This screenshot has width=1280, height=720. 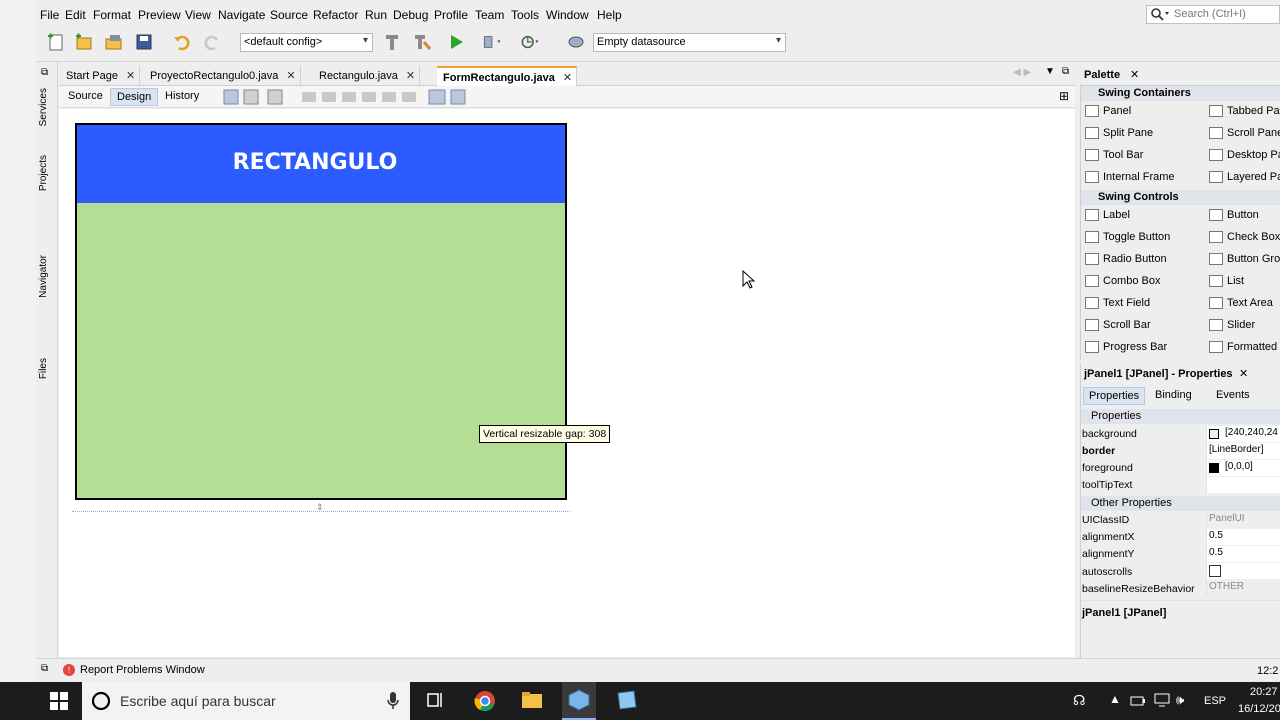 I want to click on volume-icon: 🕪, so click(x=1180, y=700).